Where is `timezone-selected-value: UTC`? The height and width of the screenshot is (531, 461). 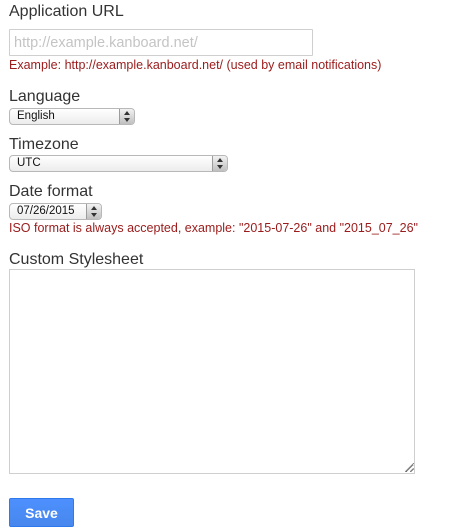 timezone-selected-value: UTC is located at coordinates (29, 163).